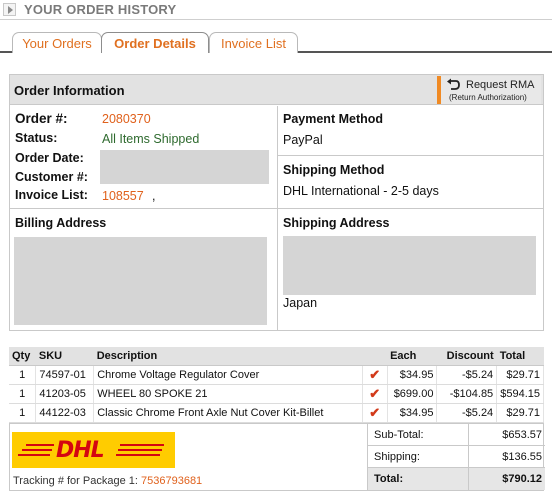 The width and height of the screenshot is (552, 494). What do you see at coordinates (9, 9) in the screenshot?
I see `collapse-arrow-icon` at bounding box center [9, 9].